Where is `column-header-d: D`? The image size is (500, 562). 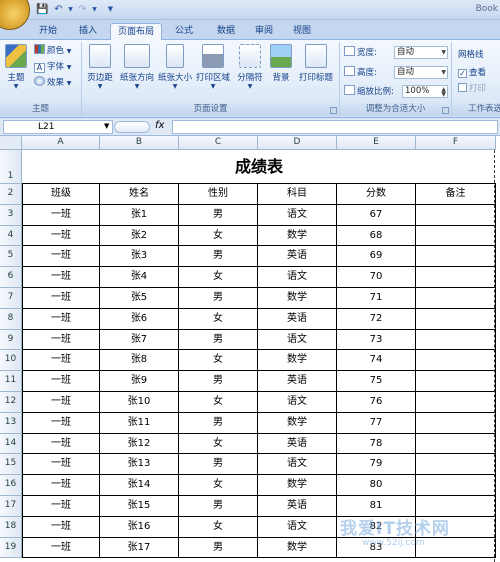 column-header-d: D is located at coordinates (297, 143).